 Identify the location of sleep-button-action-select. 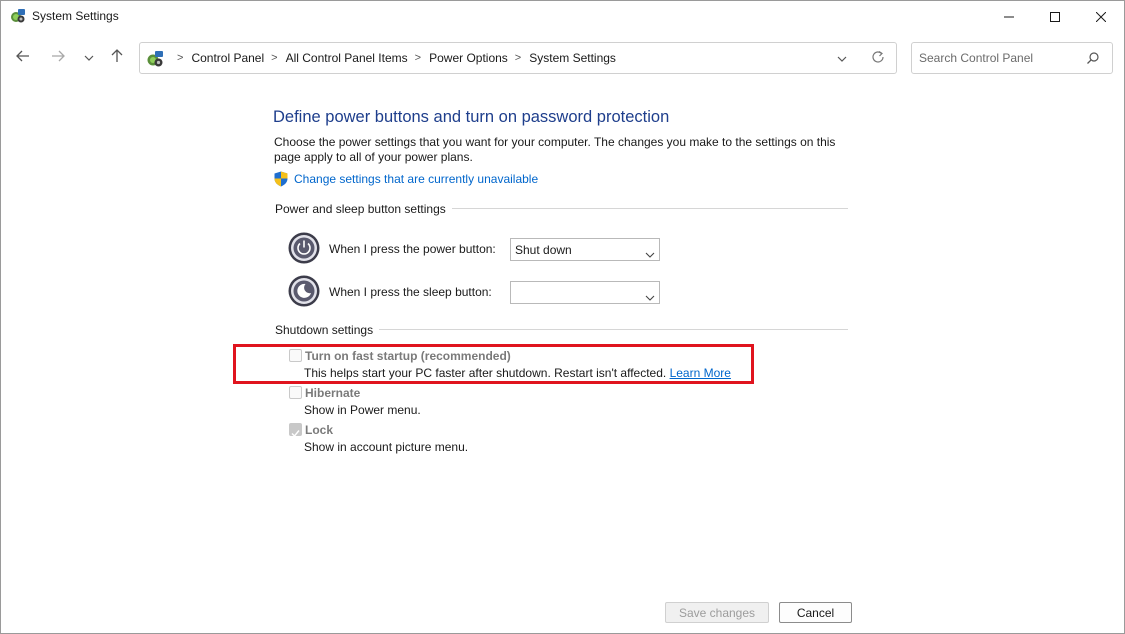
(585, 292).